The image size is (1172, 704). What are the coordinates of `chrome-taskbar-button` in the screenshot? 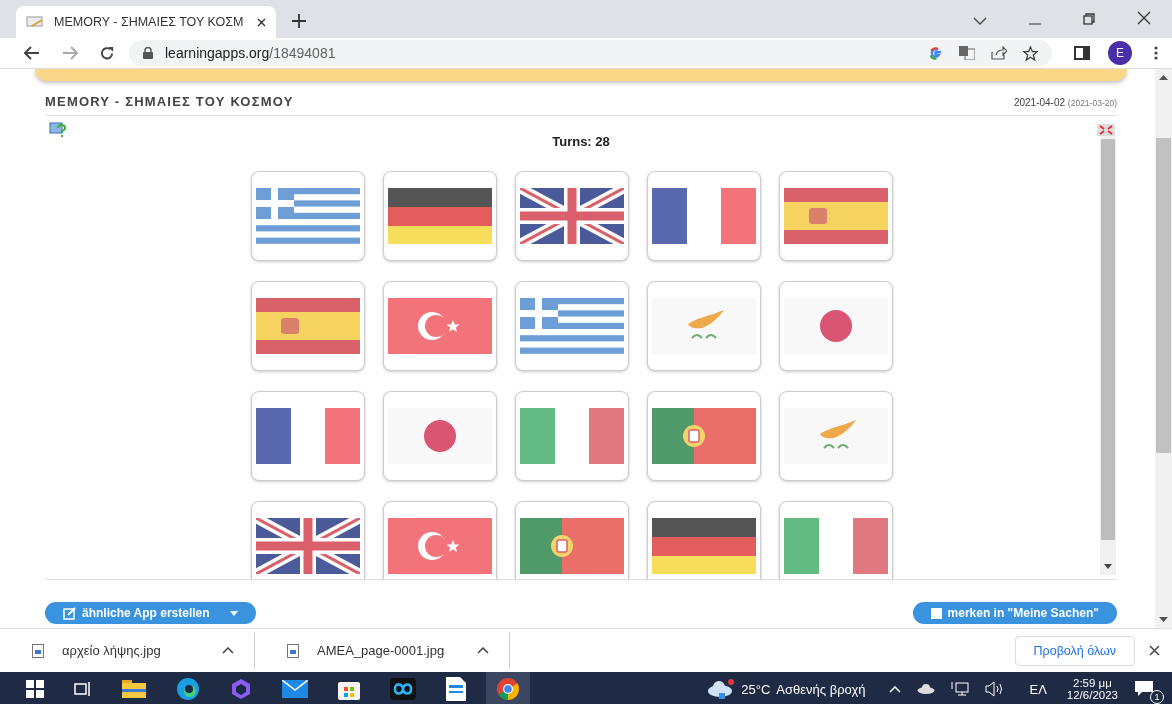 It's located at (508, 688).